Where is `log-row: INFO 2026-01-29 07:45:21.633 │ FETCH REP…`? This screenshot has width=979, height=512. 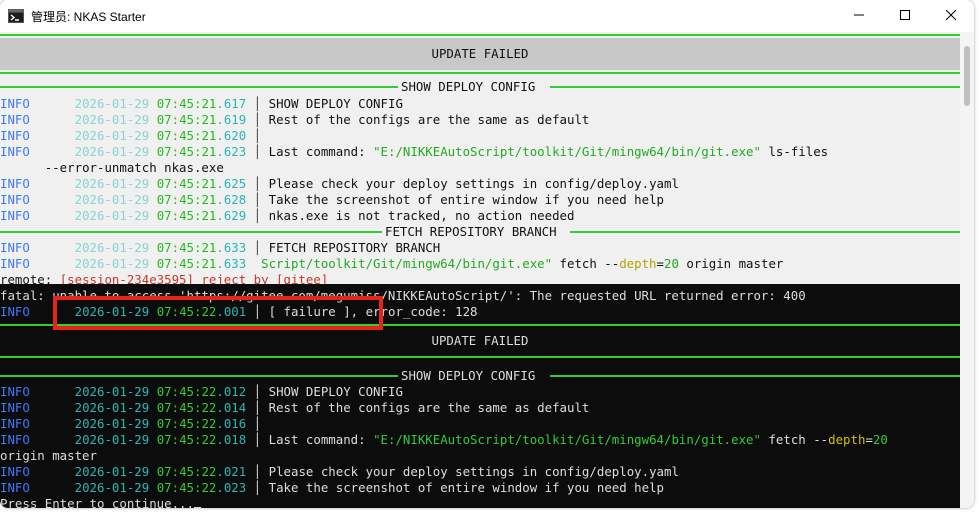 log-row: INFO 2026-01-29 07:45:21.633 │ FETCH REP… is located at coordinates (220, 247).